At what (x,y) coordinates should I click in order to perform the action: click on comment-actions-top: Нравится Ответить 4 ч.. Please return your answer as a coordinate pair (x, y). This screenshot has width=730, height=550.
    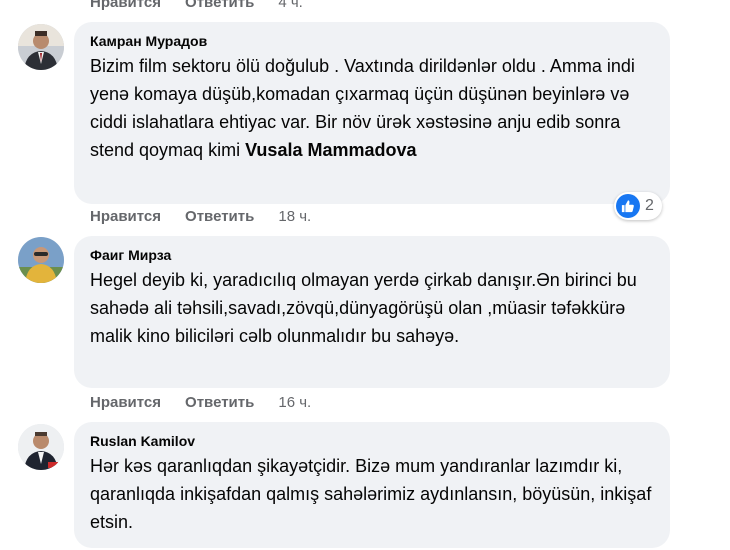
    Looking at the image, I should click on (196, 5).